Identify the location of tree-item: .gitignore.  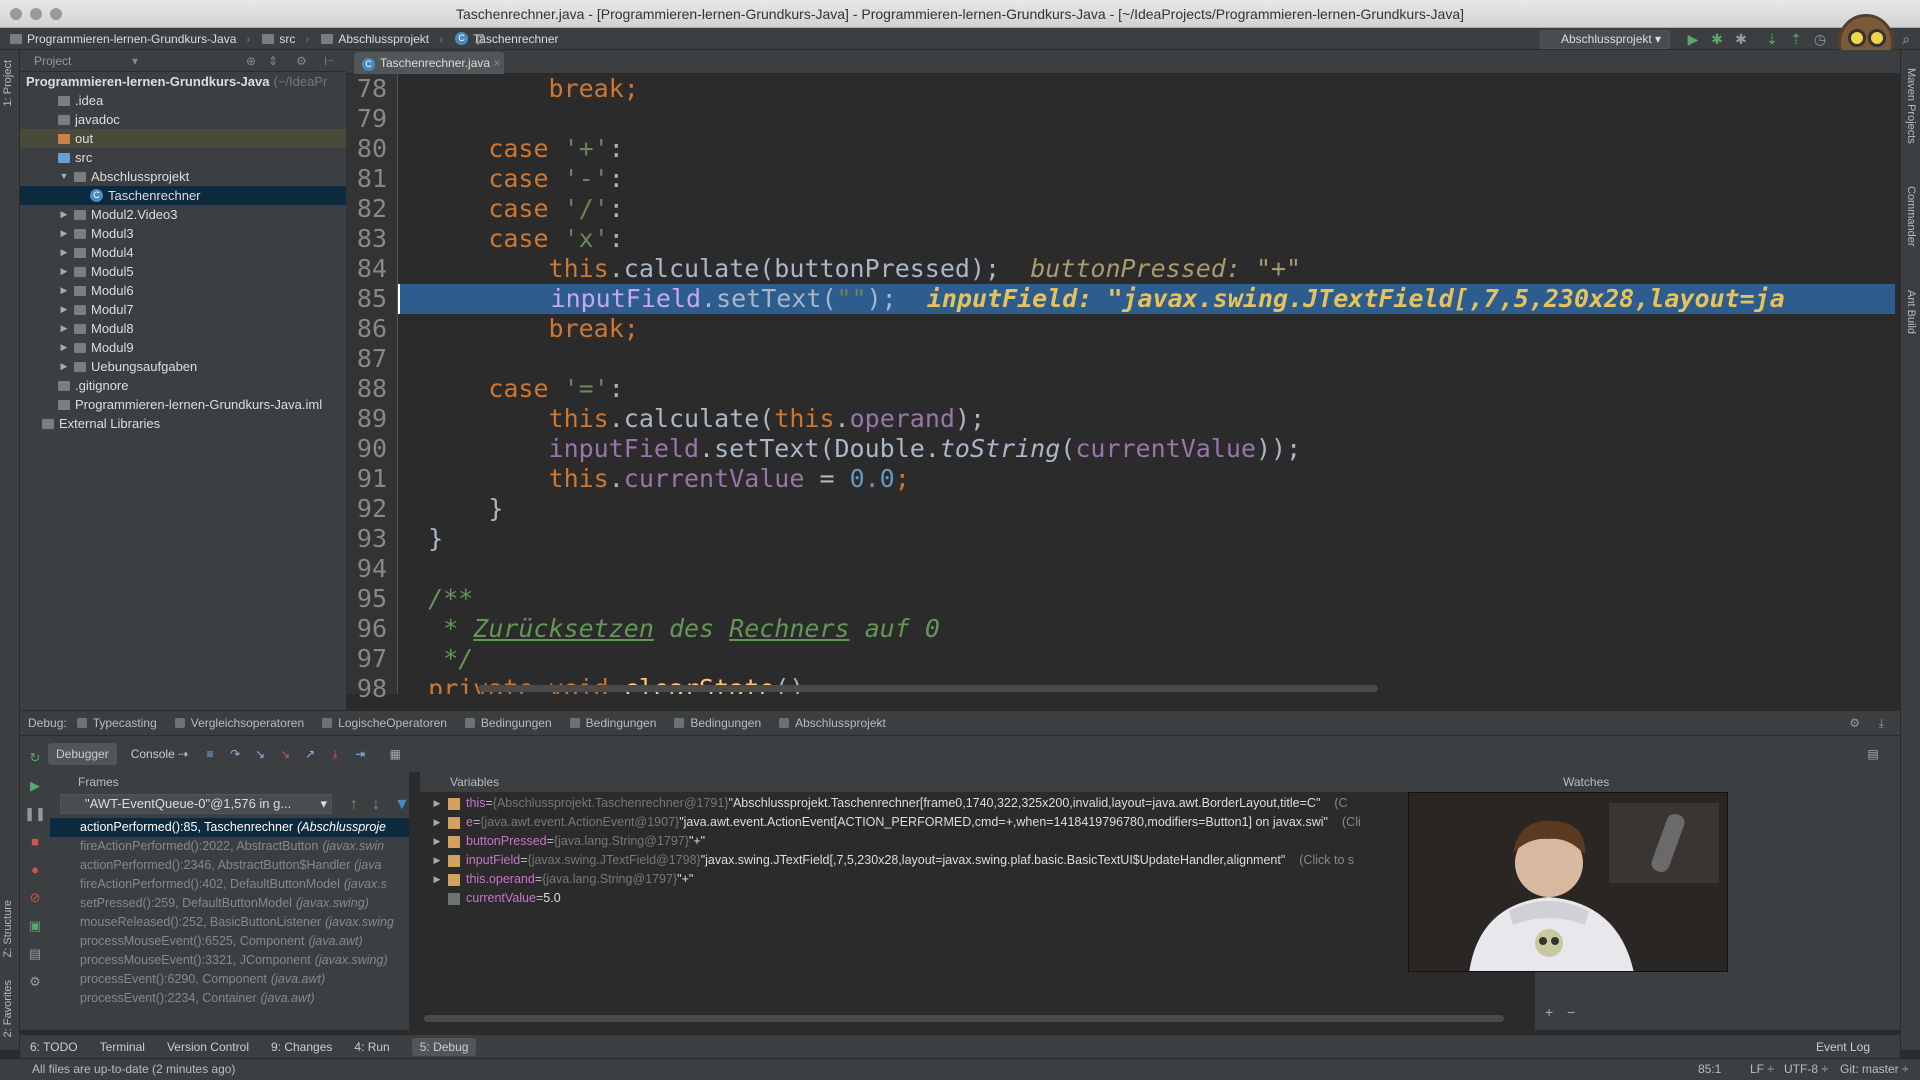
(183, 385).